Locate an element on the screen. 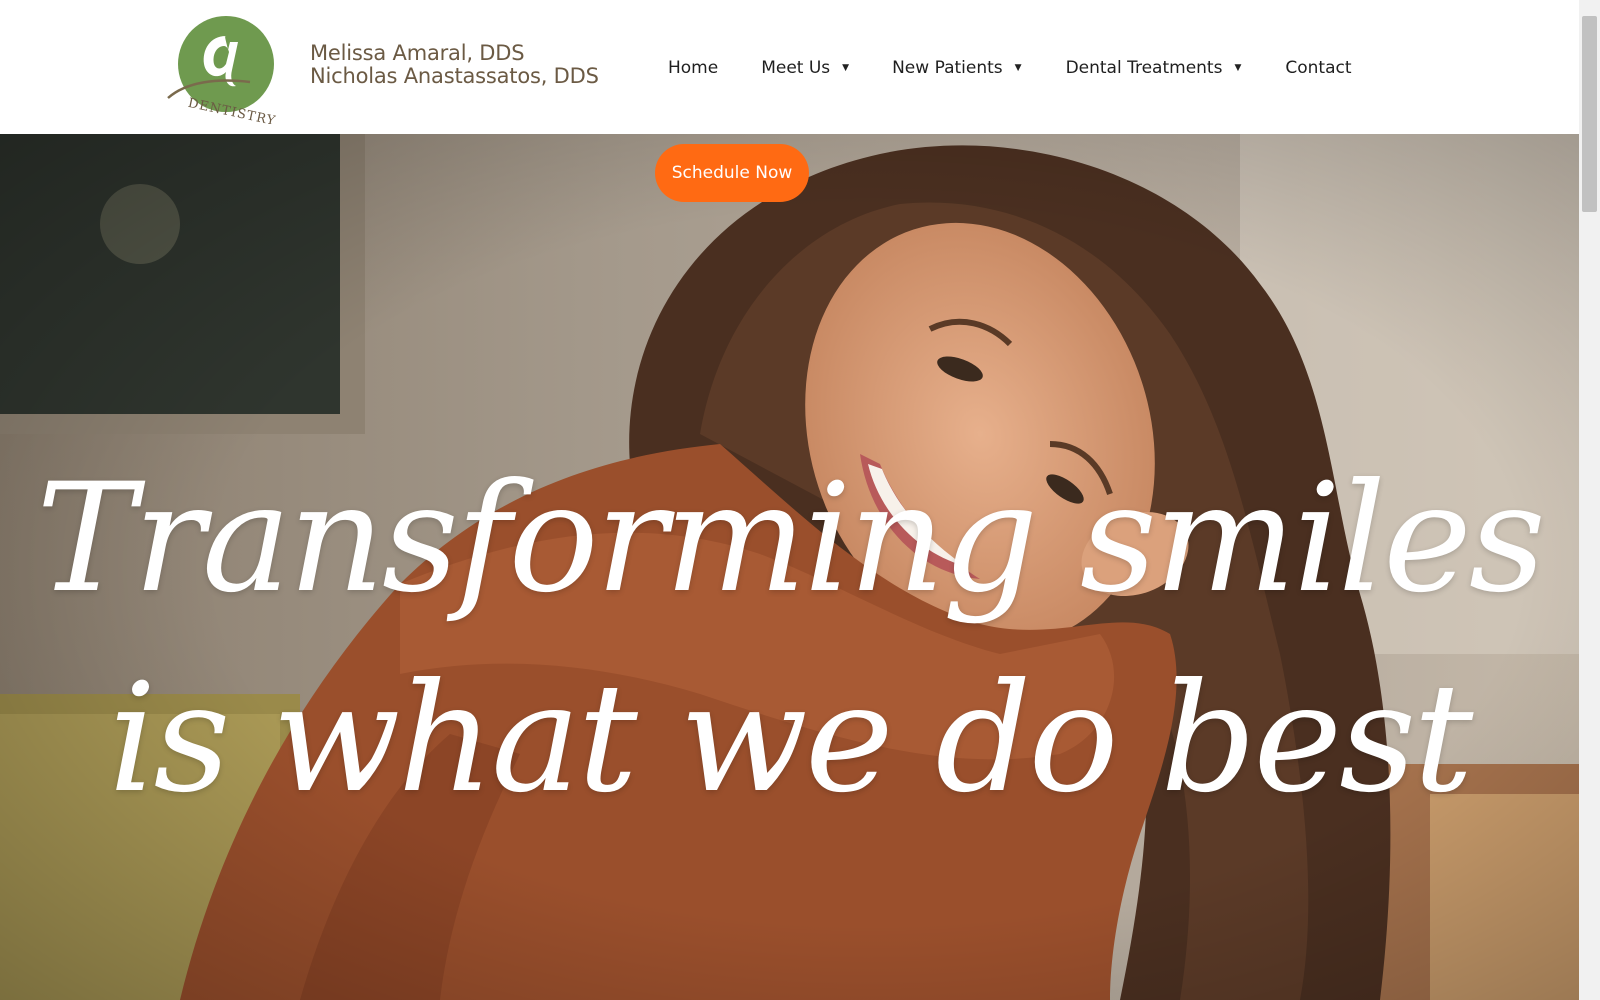 This screenshot has height=1000, width=1600. nav-item-meet-us: Meet Us ▼ is located at coordinates (805, 68).